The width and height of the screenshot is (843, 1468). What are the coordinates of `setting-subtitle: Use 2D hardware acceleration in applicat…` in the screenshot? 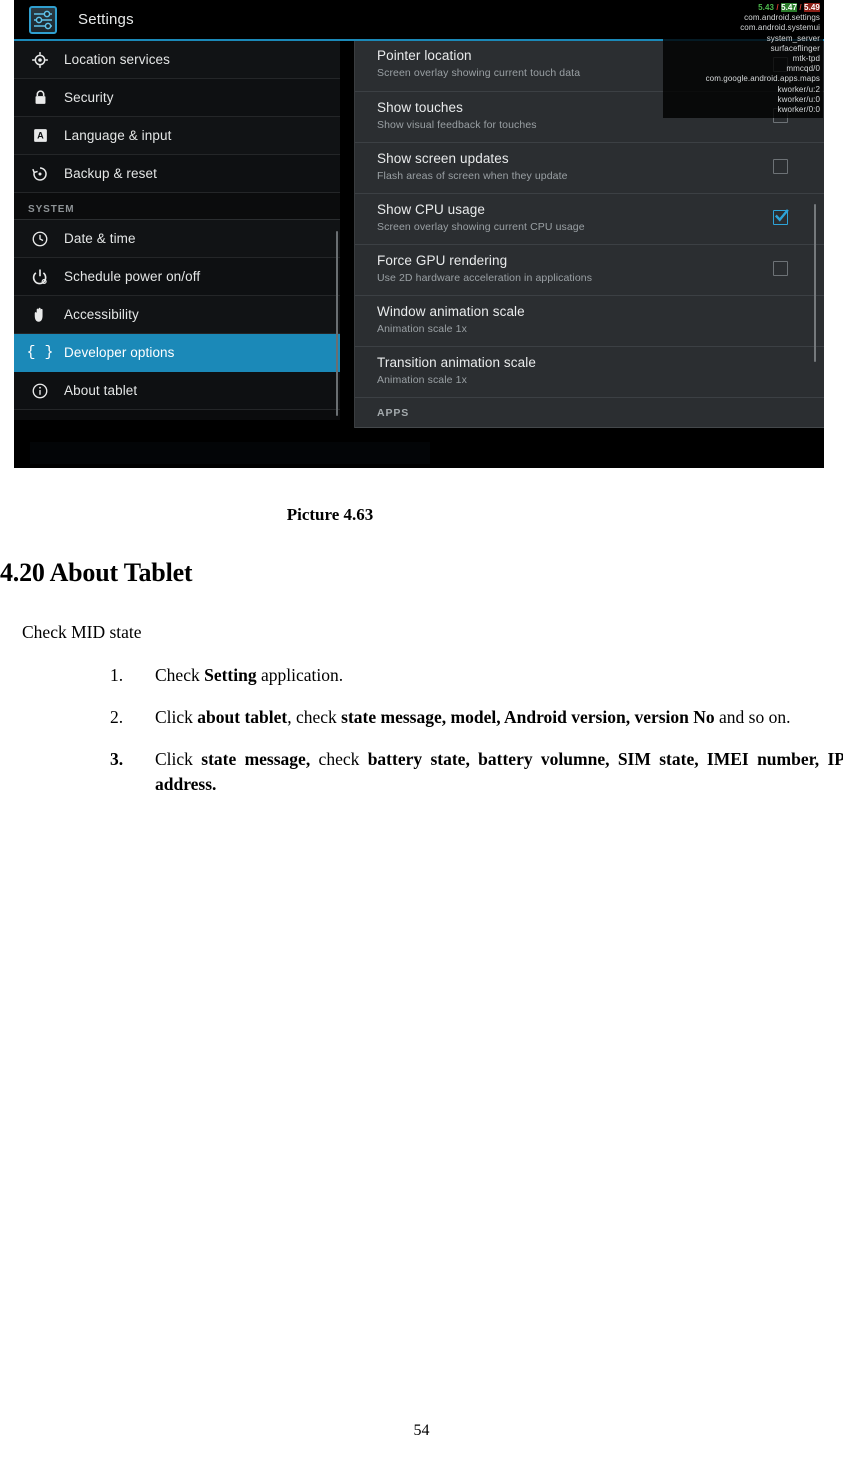 It's located at (485, 278).